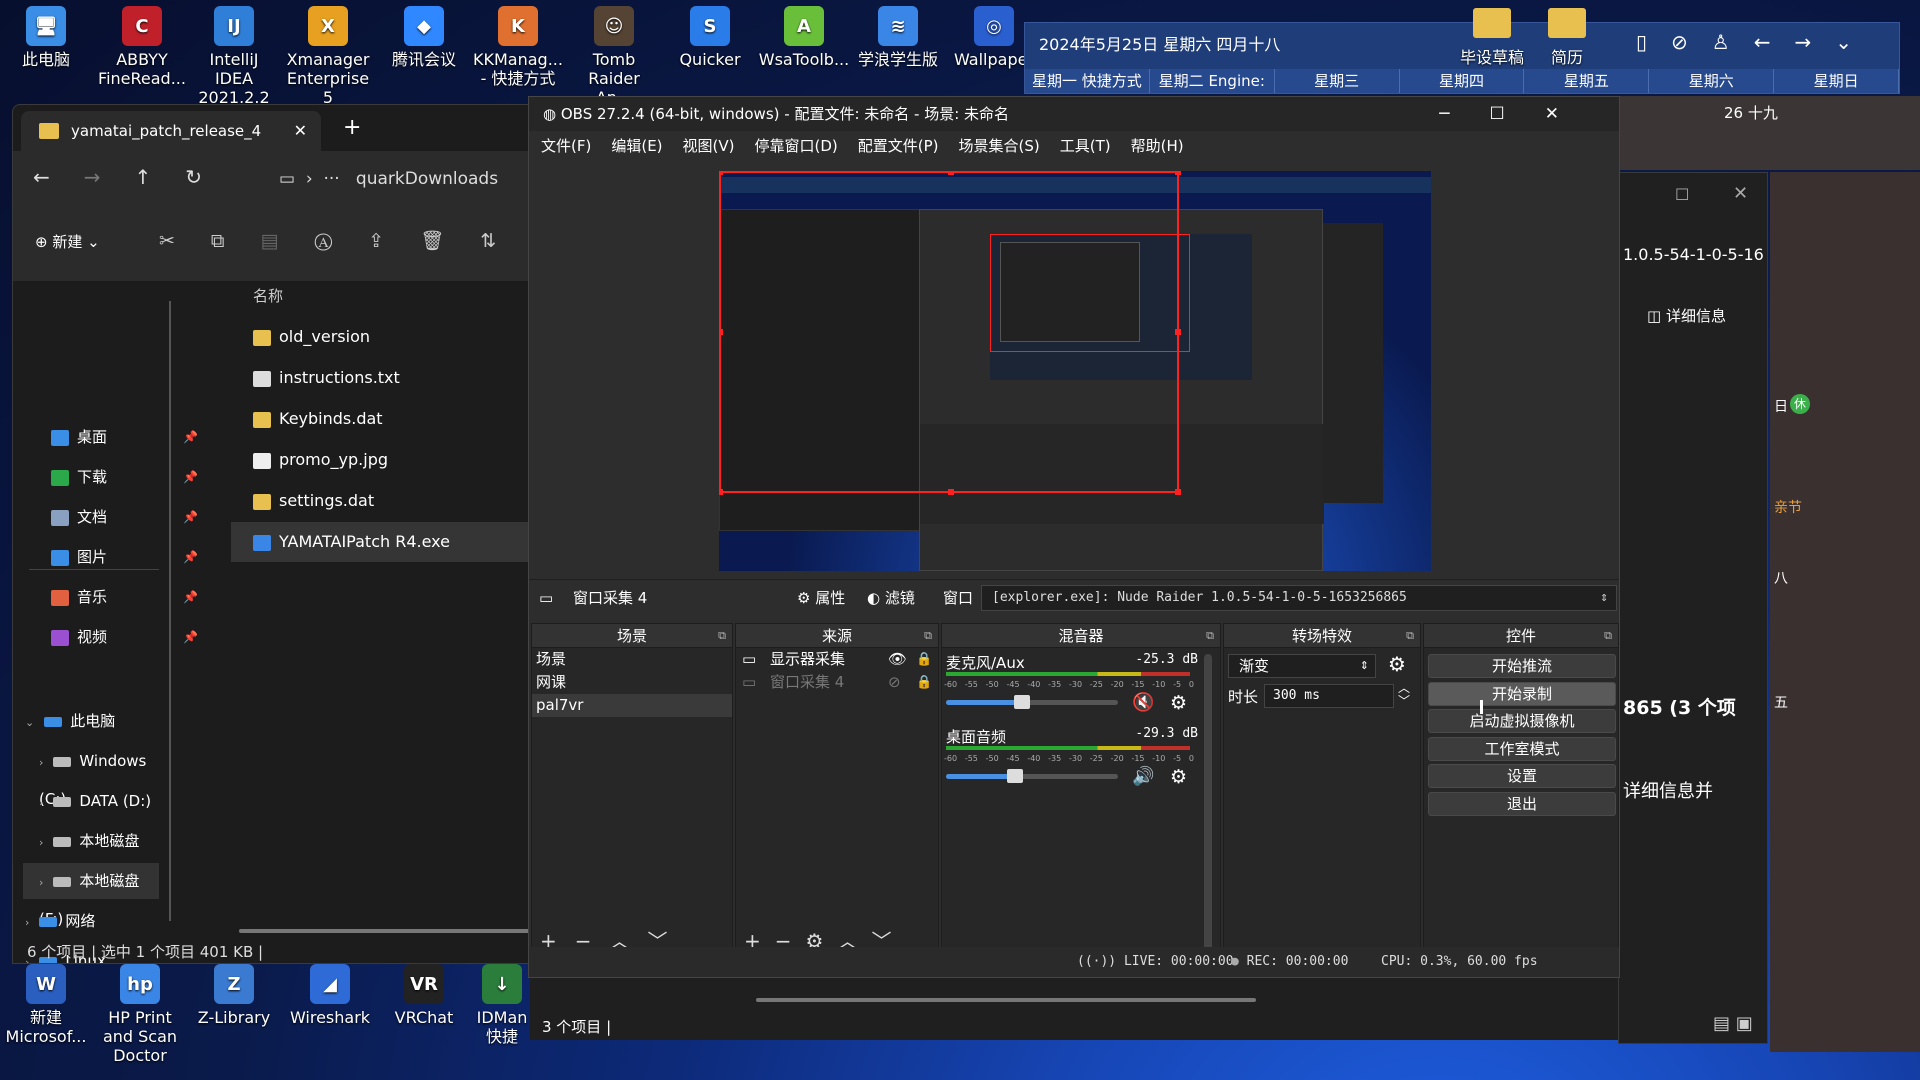 Image resolution: width=1920 pixels, height=1080 pixels. I want to click on control-button: 启动虚拟摄像机, so click(1522, 721).